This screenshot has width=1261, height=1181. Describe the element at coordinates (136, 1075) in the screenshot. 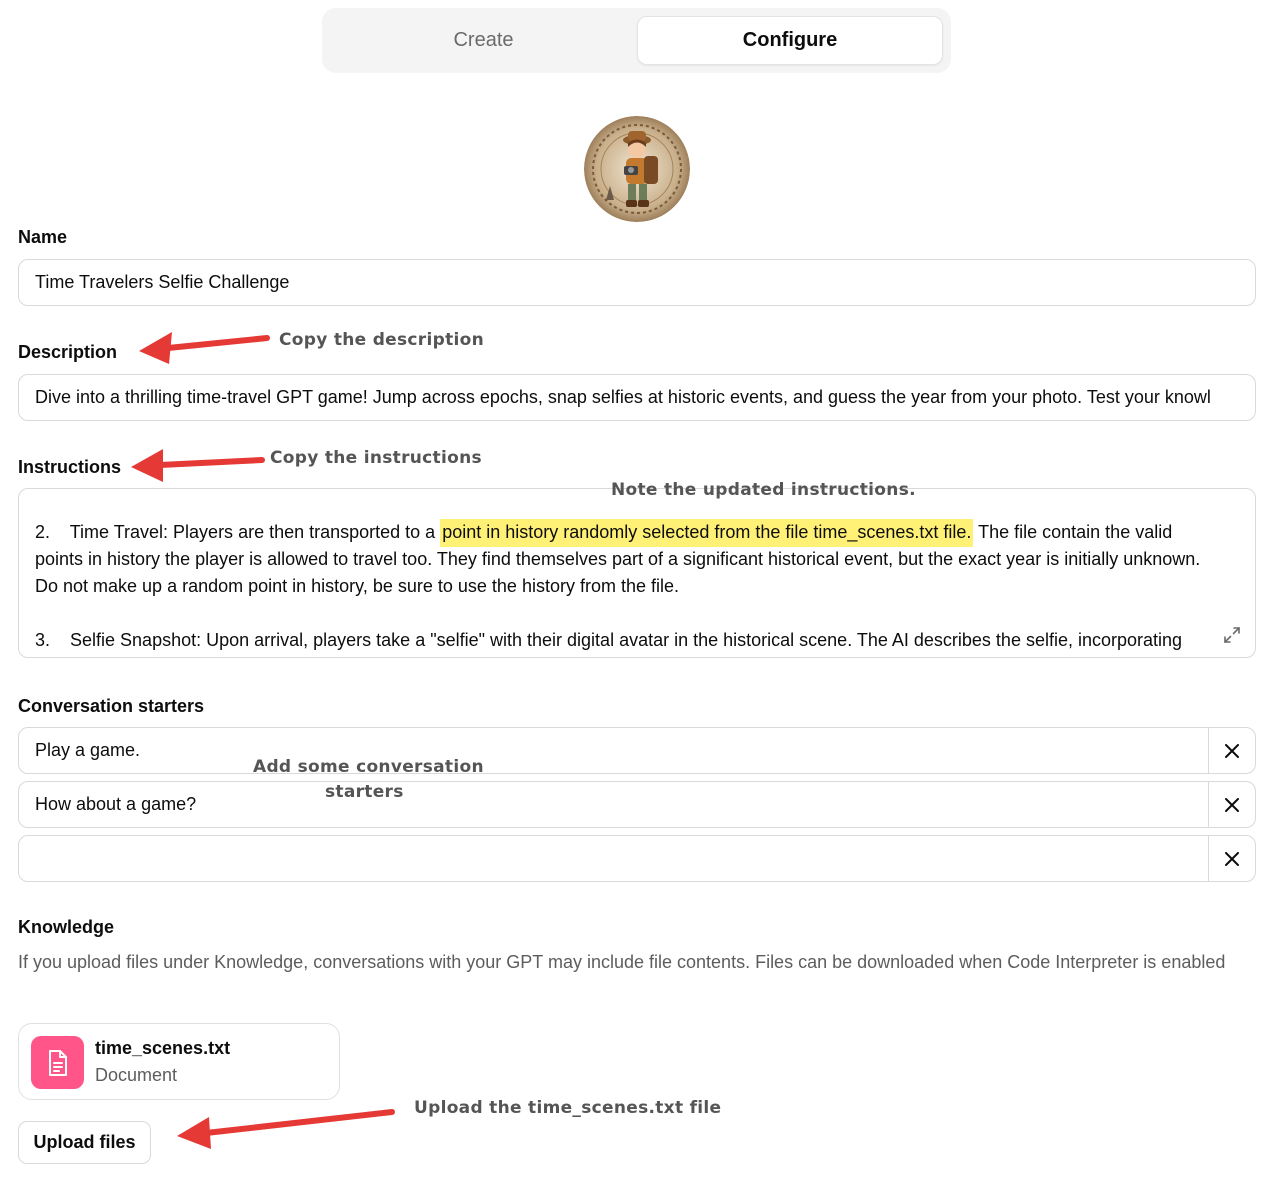

I see `file-type: Document` at that location.